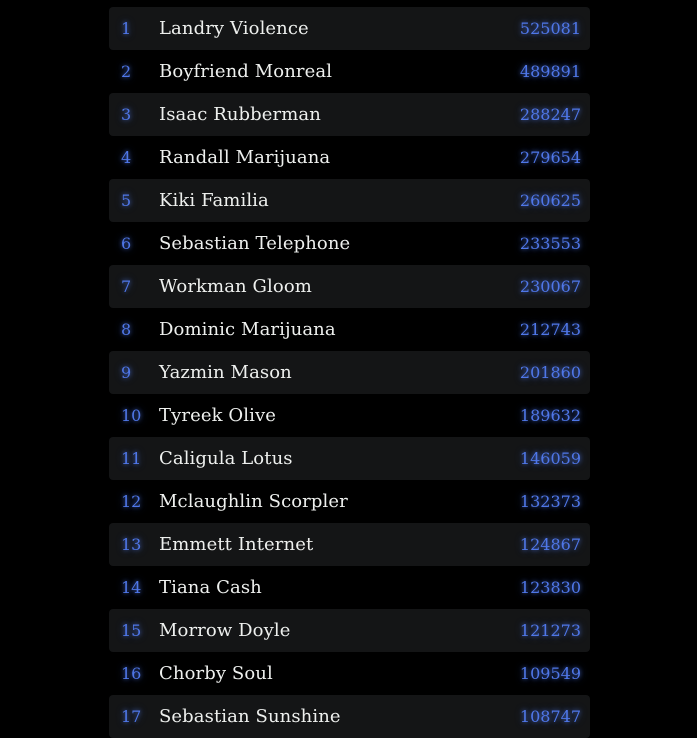  Describe the element at coordinates (126, 286) in the screenshot. I see `rank-number: 7` at that location.